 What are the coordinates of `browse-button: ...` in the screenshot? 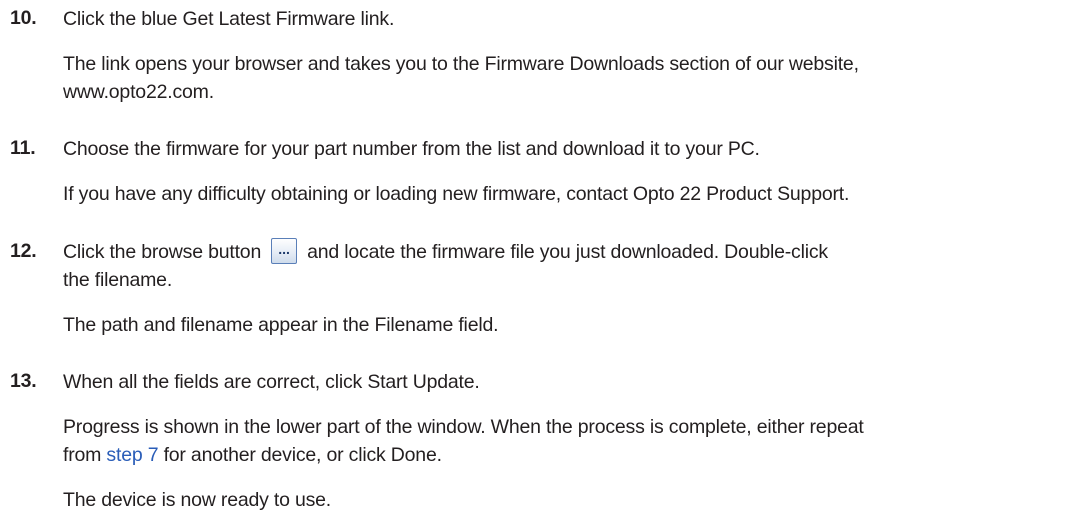 It's located at (284, 251).